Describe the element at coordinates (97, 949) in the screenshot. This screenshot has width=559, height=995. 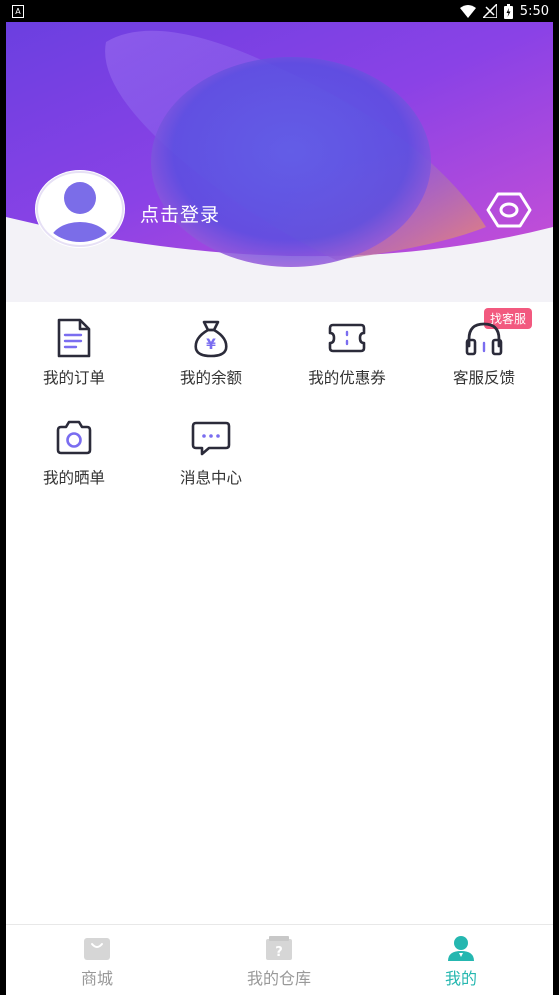
I see `shop-bag-icon` at that location.